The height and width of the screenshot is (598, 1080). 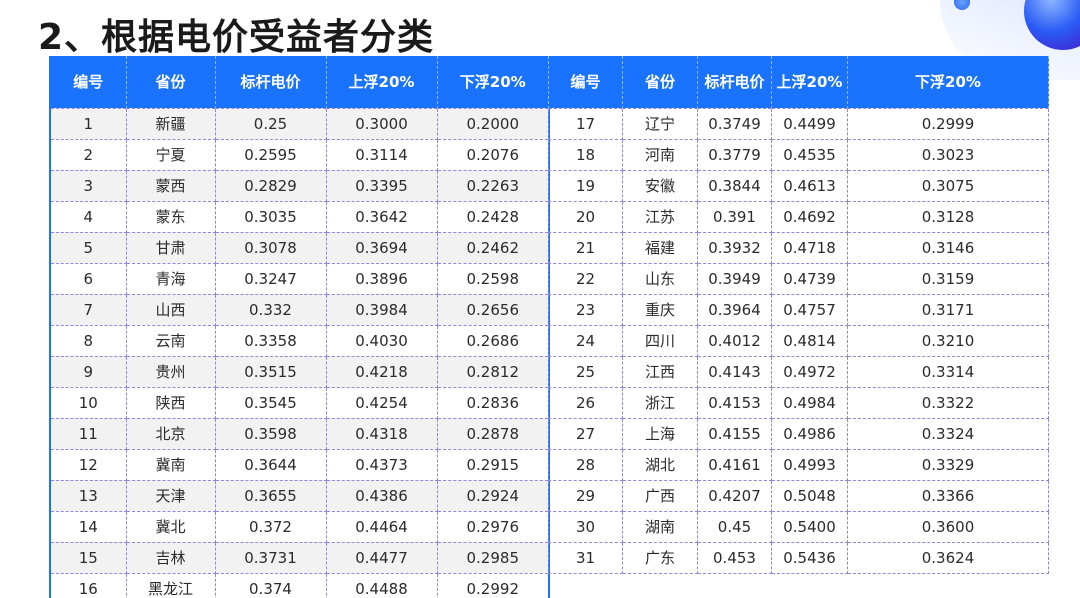 What do you see at coordinates (381, 557) in the screenshot?
I see `cell-up-20: 0.4477` at bounding box center [381, 557].